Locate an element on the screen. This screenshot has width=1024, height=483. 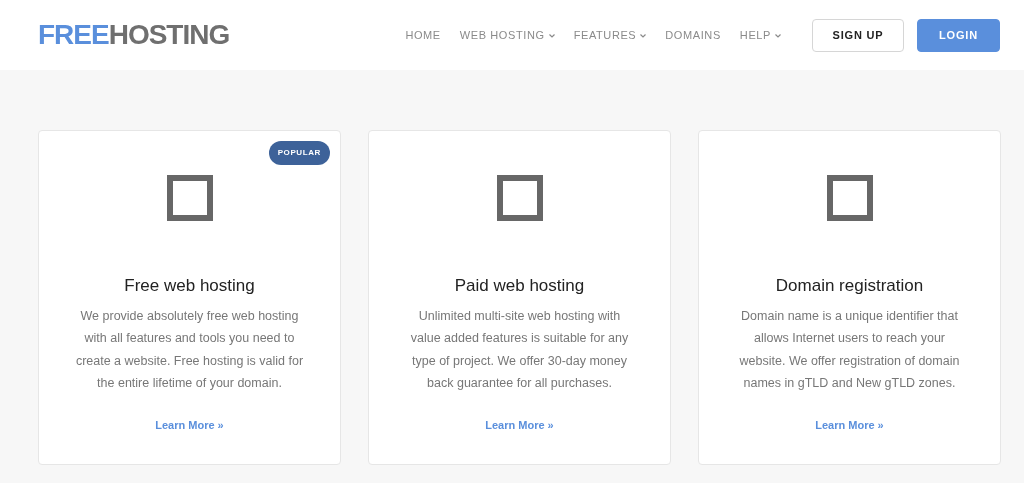
nav-link: DOMAINS is located at coordinates (693, 35).